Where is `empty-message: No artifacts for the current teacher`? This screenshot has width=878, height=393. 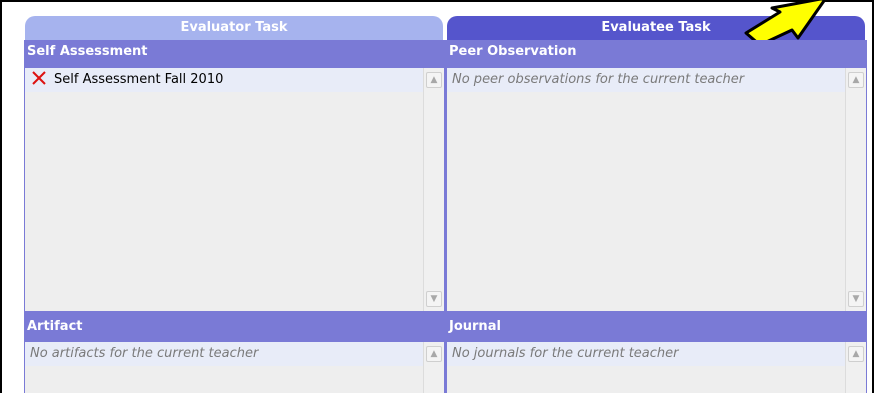 empty-message: No artifacts for the current teacher is located at coordinates (224, 354).